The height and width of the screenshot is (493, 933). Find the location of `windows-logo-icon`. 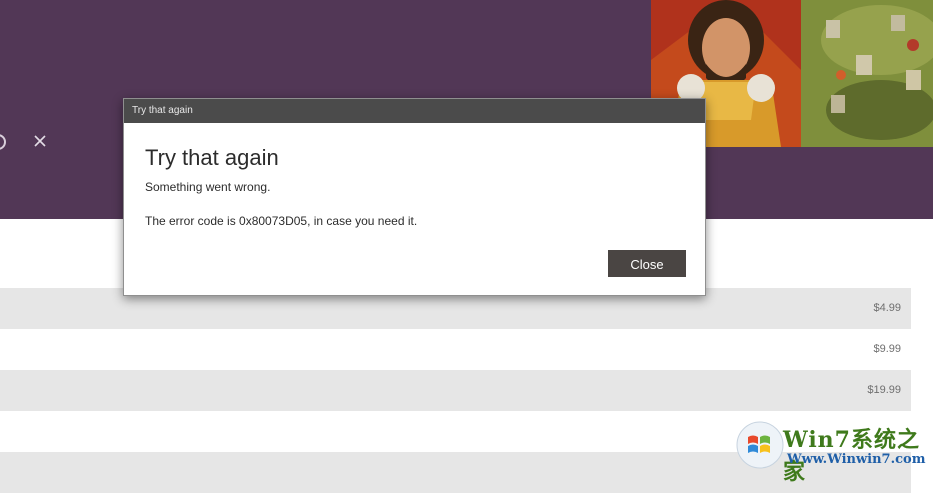

windows-logo-icon is located at coordinates (760, 445).